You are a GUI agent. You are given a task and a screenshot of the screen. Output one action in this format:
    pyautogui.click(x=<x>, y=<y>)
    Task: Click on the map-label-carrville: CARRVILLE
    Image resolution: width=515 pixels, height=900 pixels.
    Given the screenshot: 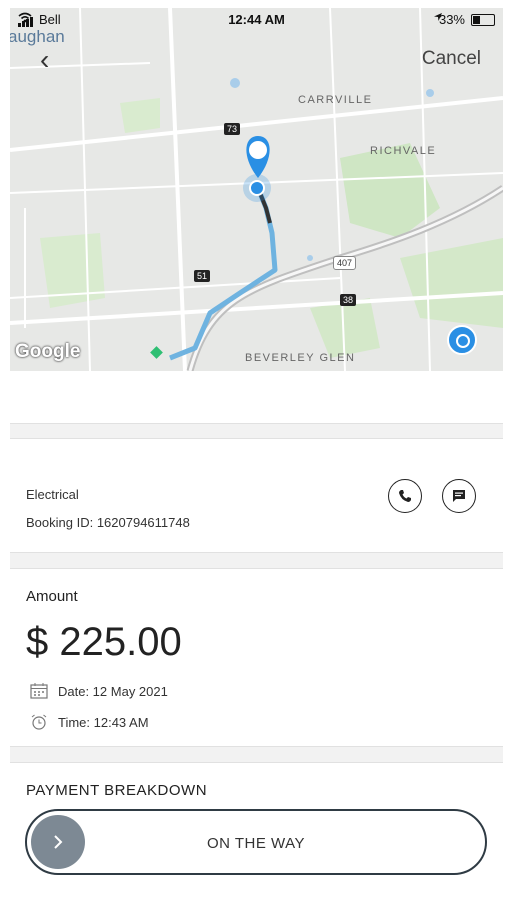 What is the action you would take?
    pyautogui.click(x=335, y=100)
    